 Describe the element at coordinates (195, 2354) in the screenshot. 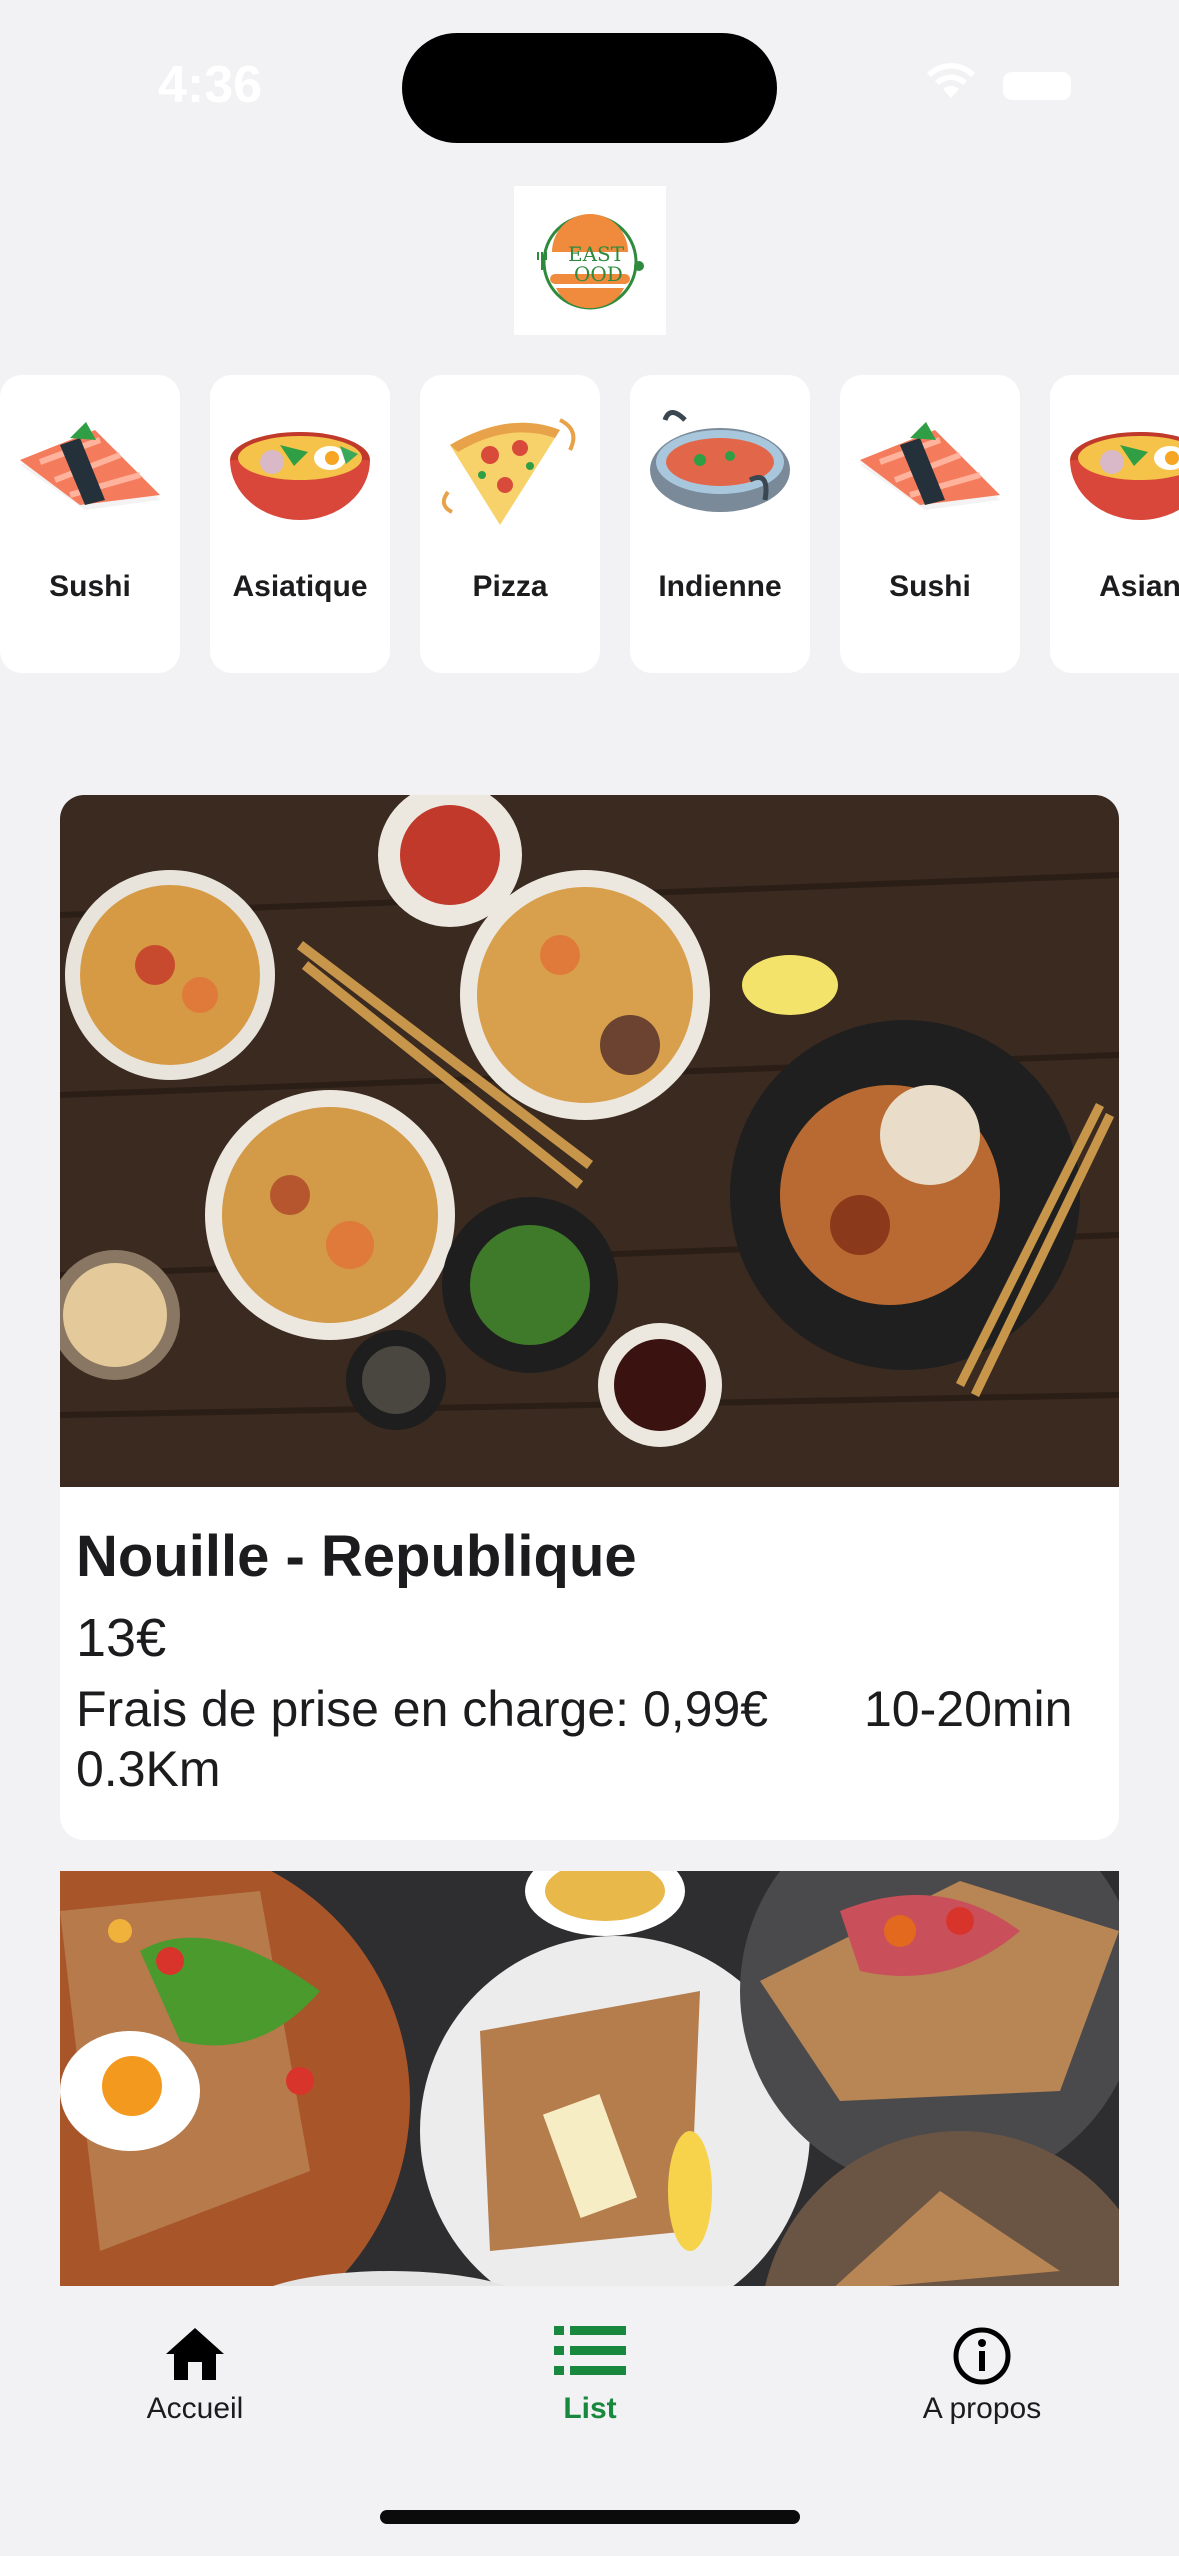

I see `home-icon` at that location.